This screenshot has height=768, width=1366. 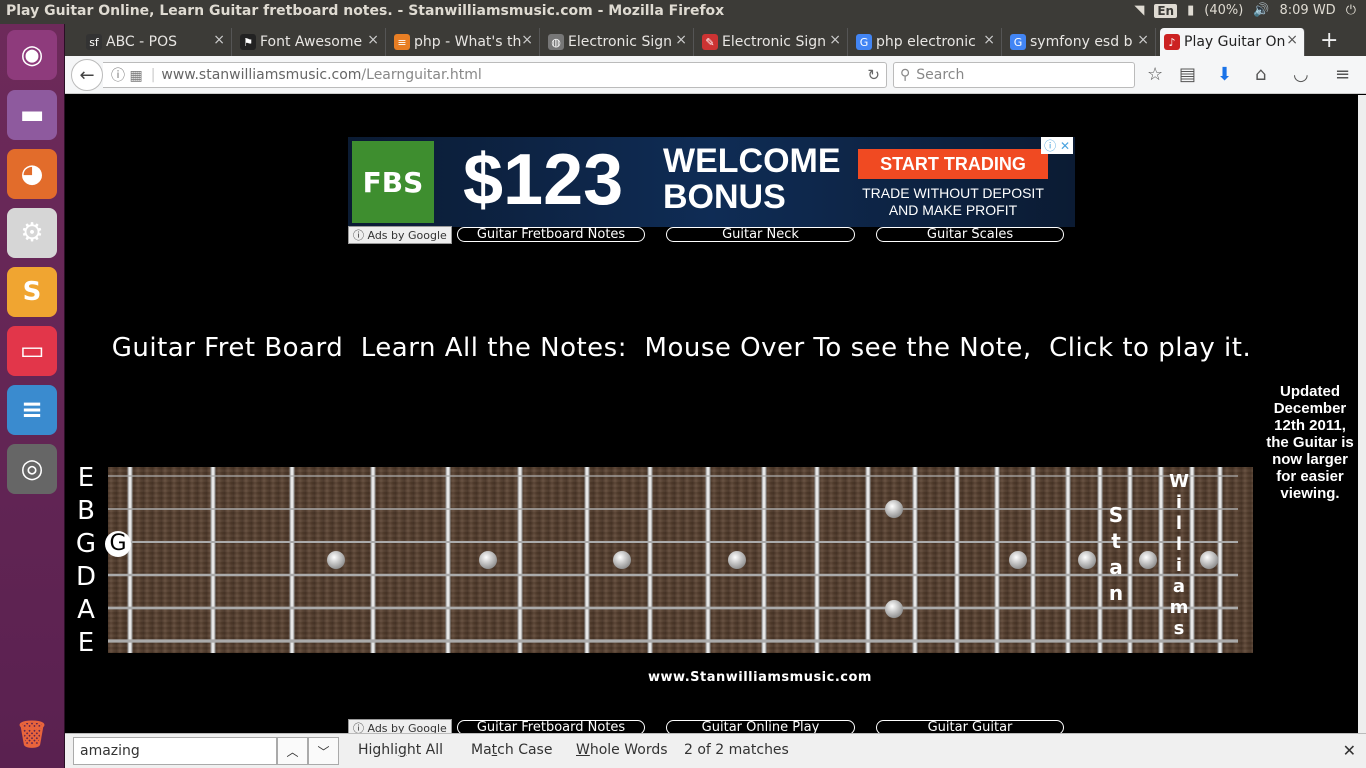 What do you see at coordinates (1166, 10) in the screenshot?
I see `keyboard-layout-indicator: En` at bounding box center [1166, 10].